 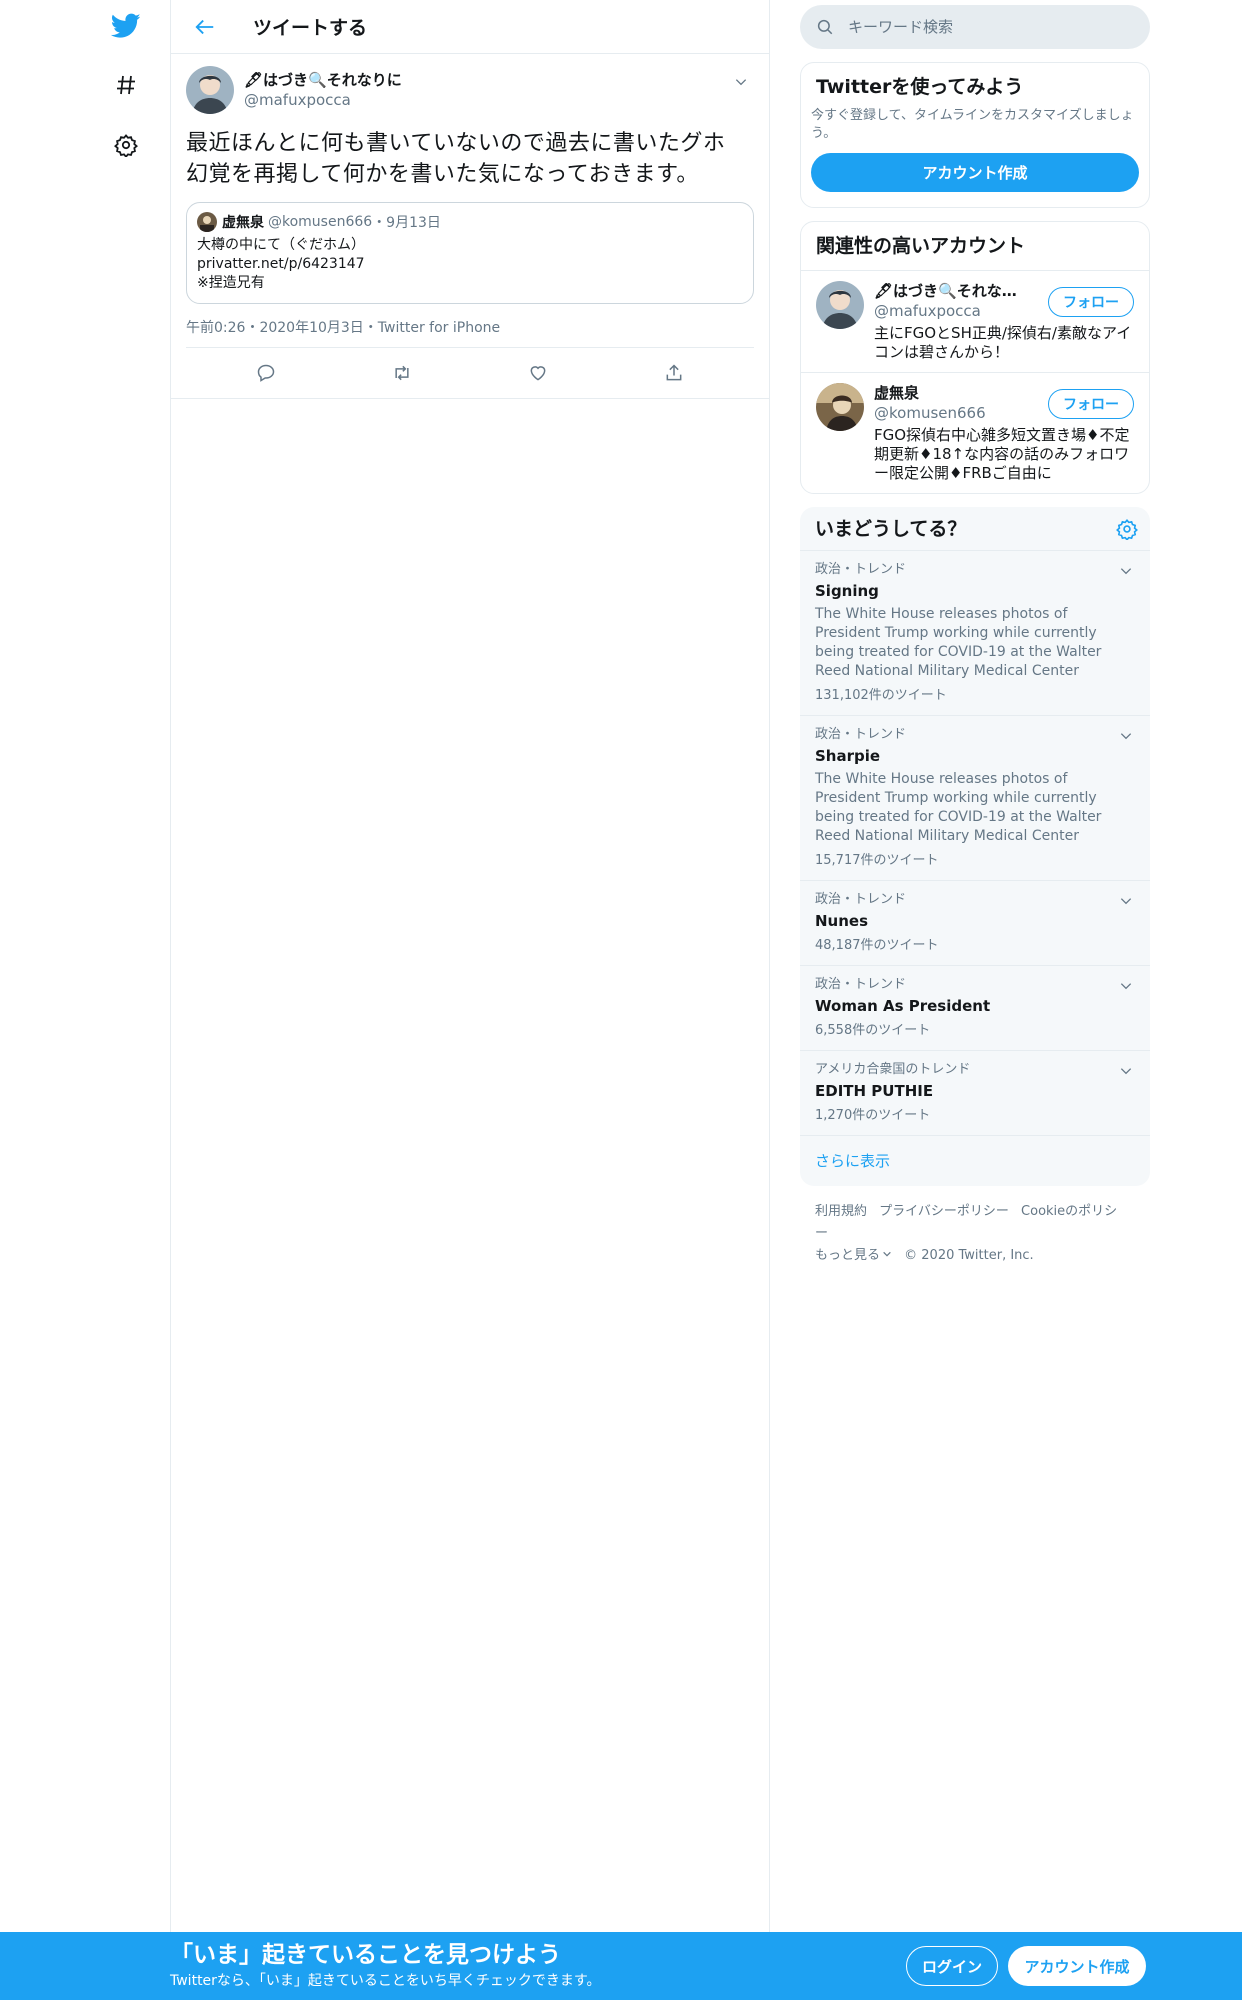 What do you see at coordinates (674, 373) in the screenshot?
I see `share-icon` at bounding box center [674, 373].